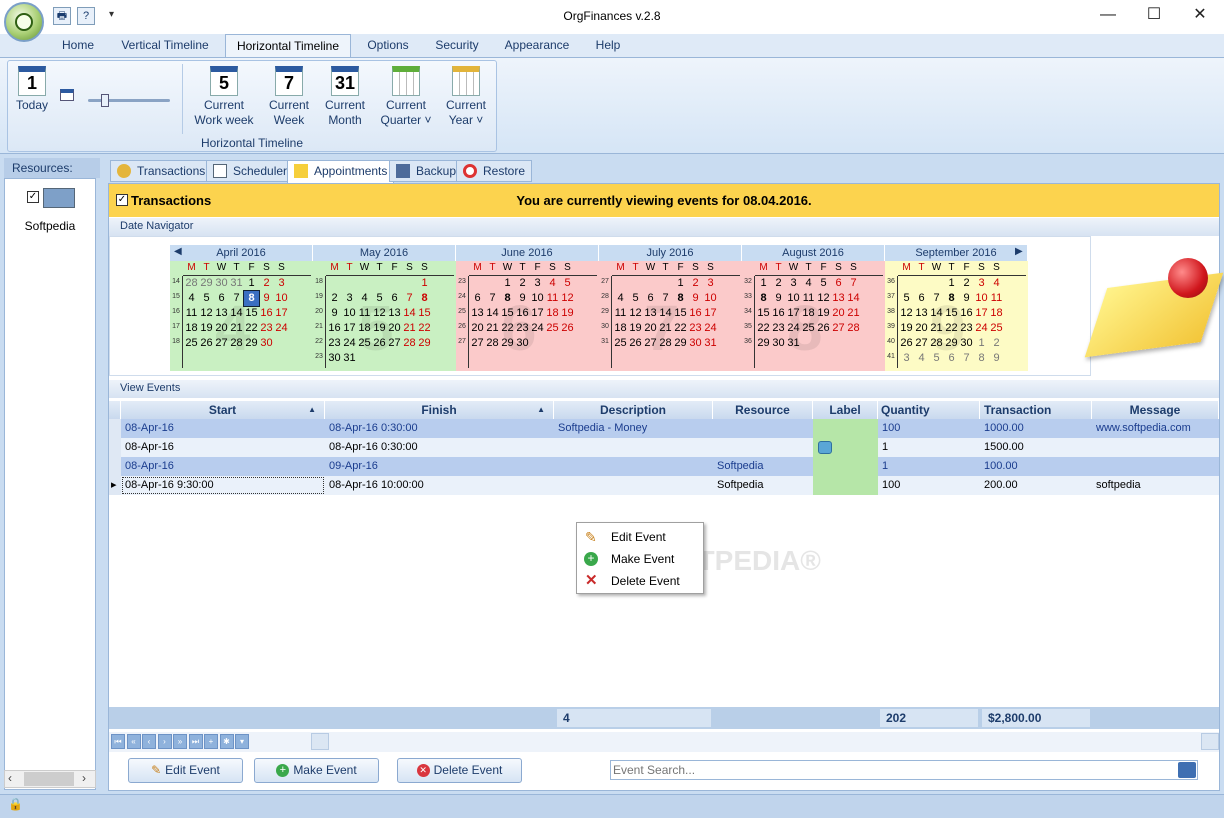 Image resolution: width=1224 pixels, height=818 pixels. Describe the element at coordinates (823, 283) in the screenshot. I see `calendar-day: 5` at that location.